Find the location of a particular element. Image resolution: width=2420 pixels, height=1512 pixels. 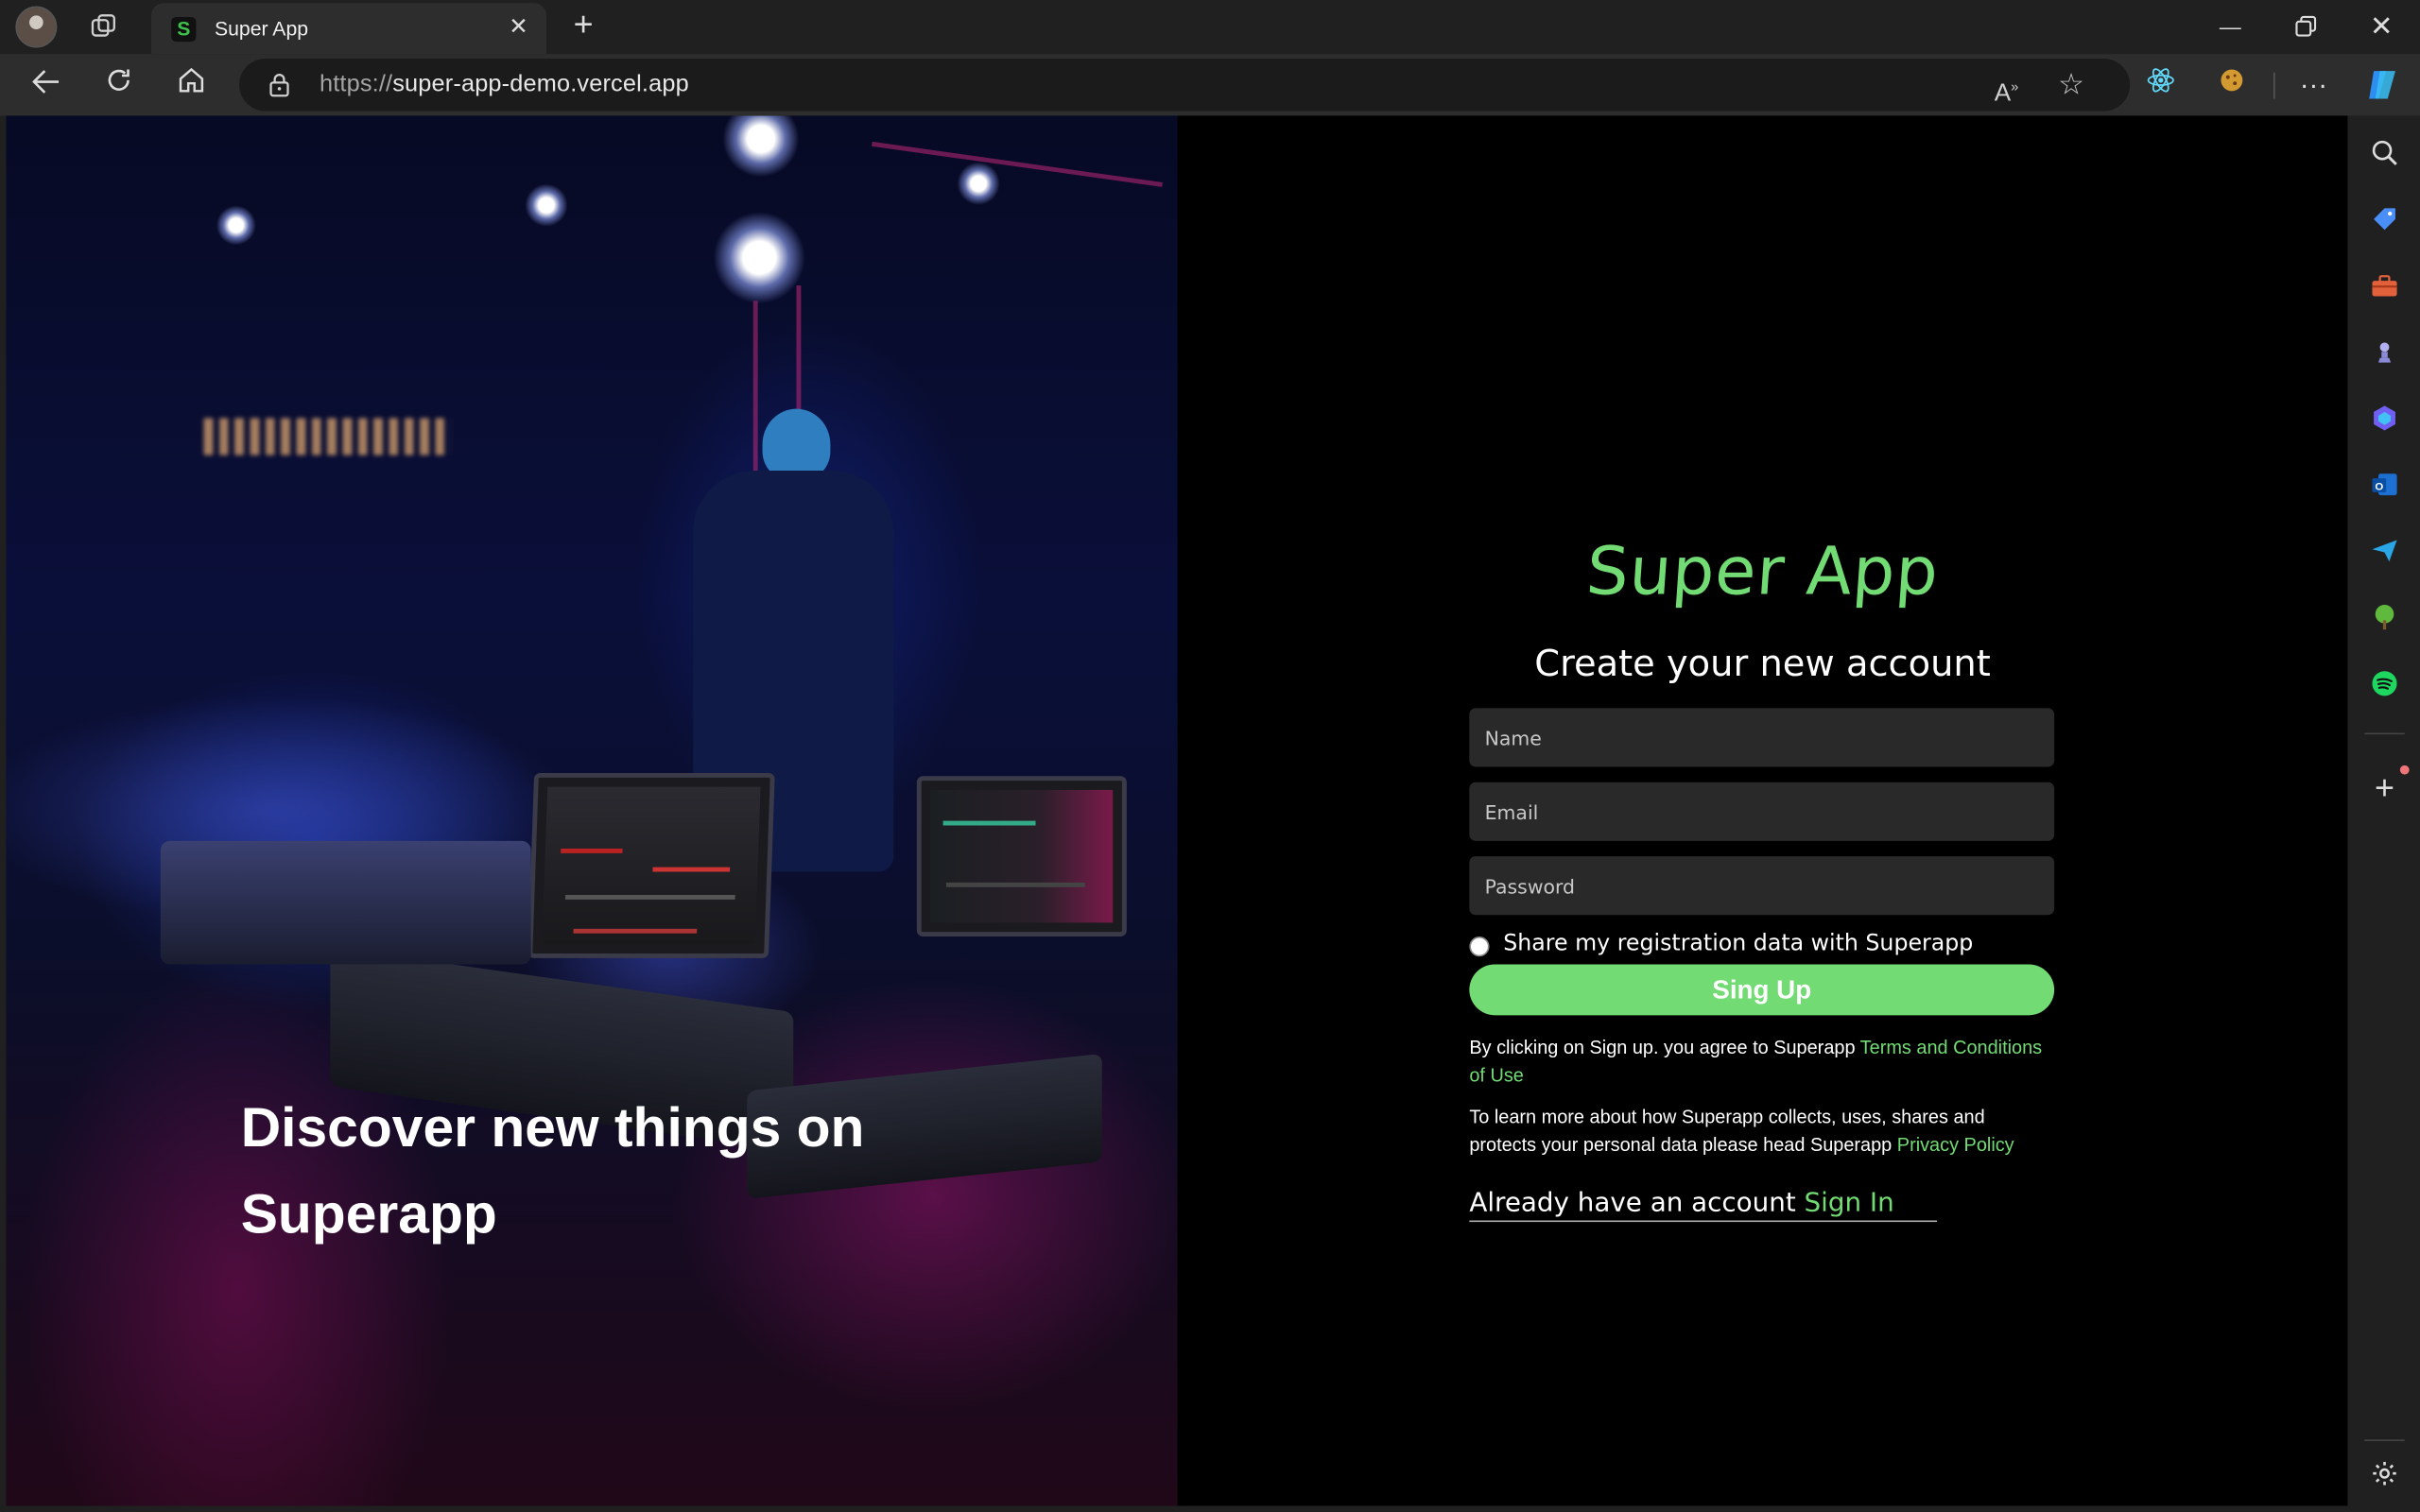

settings-icon is located at coordinates (2384, 1473).